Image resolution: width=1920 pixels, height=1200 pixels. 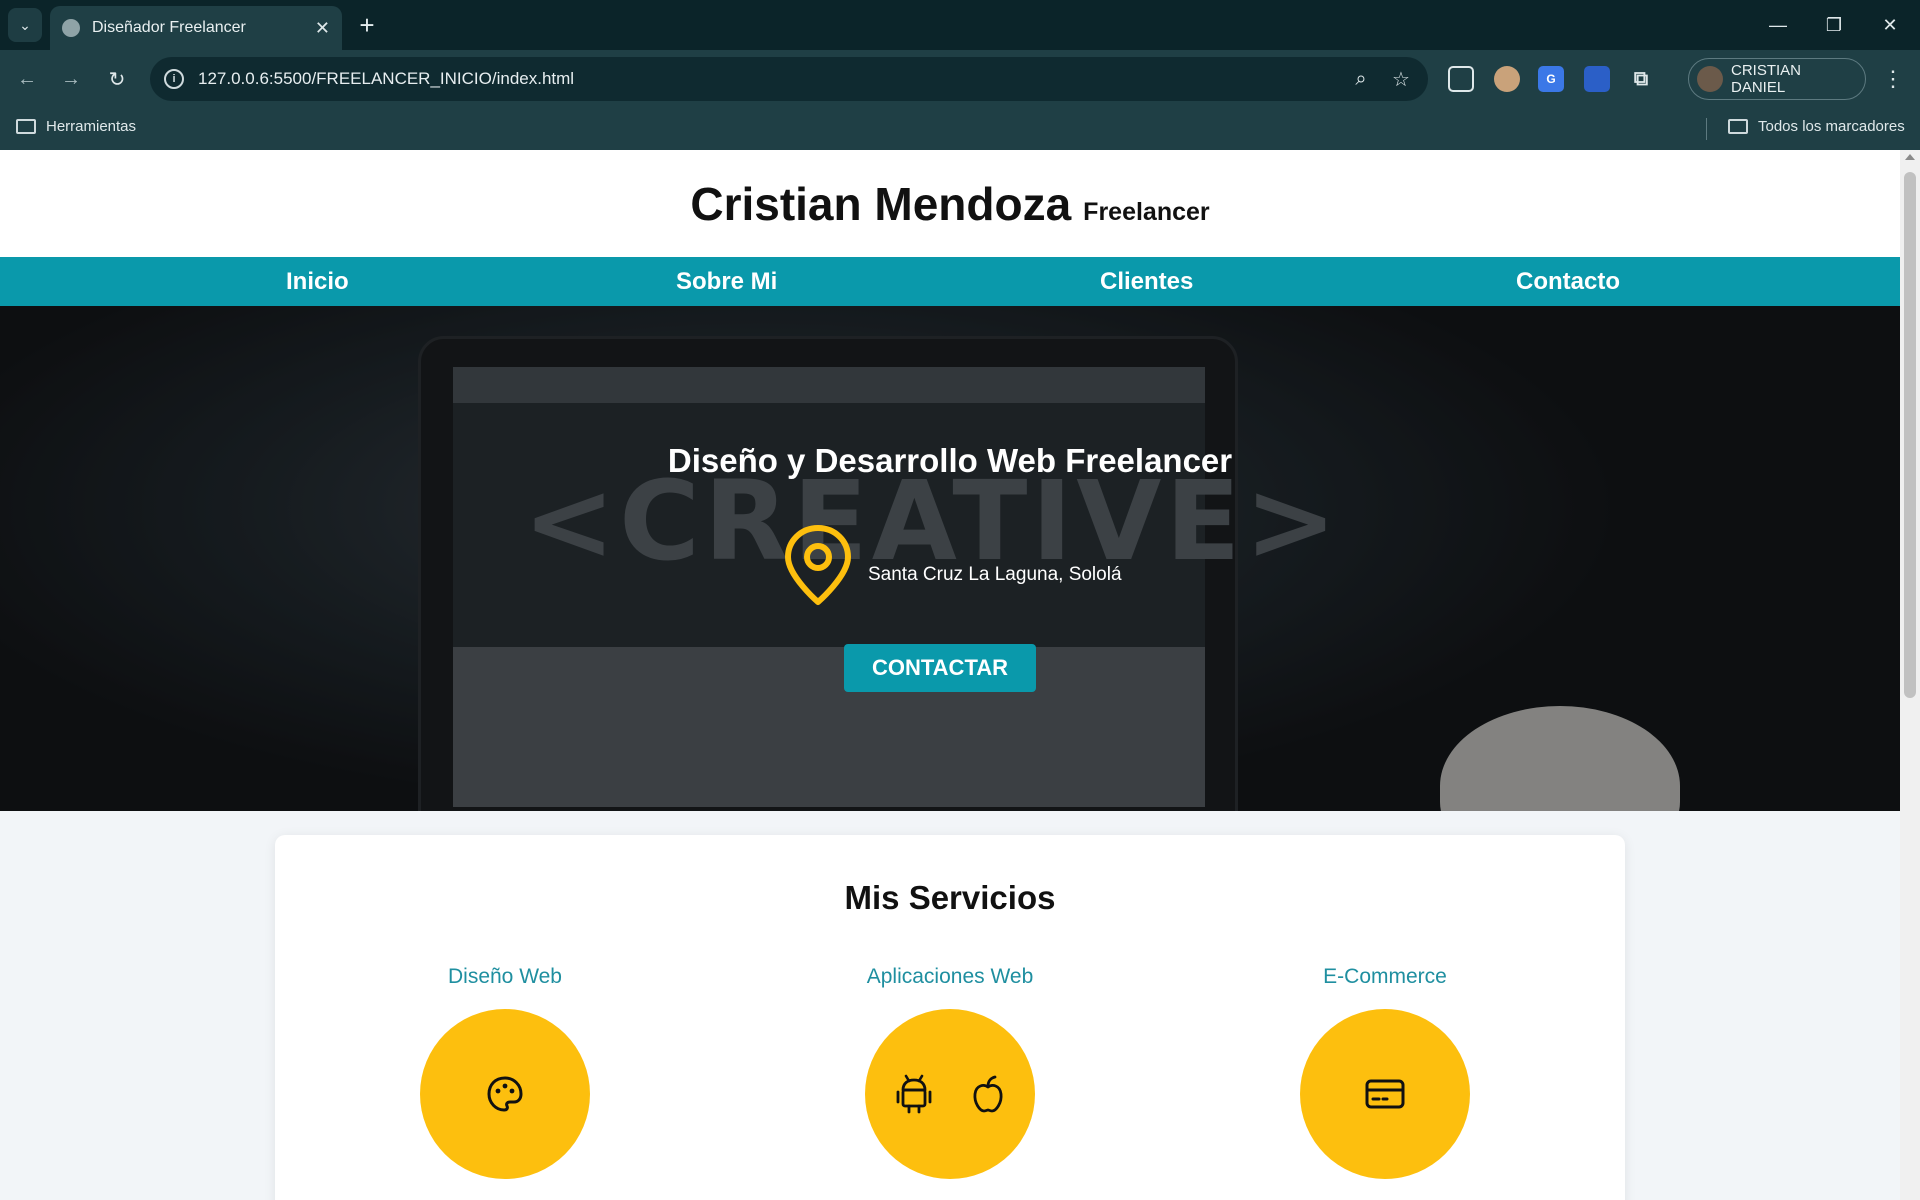 What do you see at coordinates (174, 79) in the screenshot?
I see `site-info-icon: i` at bounding box center [174, 79].